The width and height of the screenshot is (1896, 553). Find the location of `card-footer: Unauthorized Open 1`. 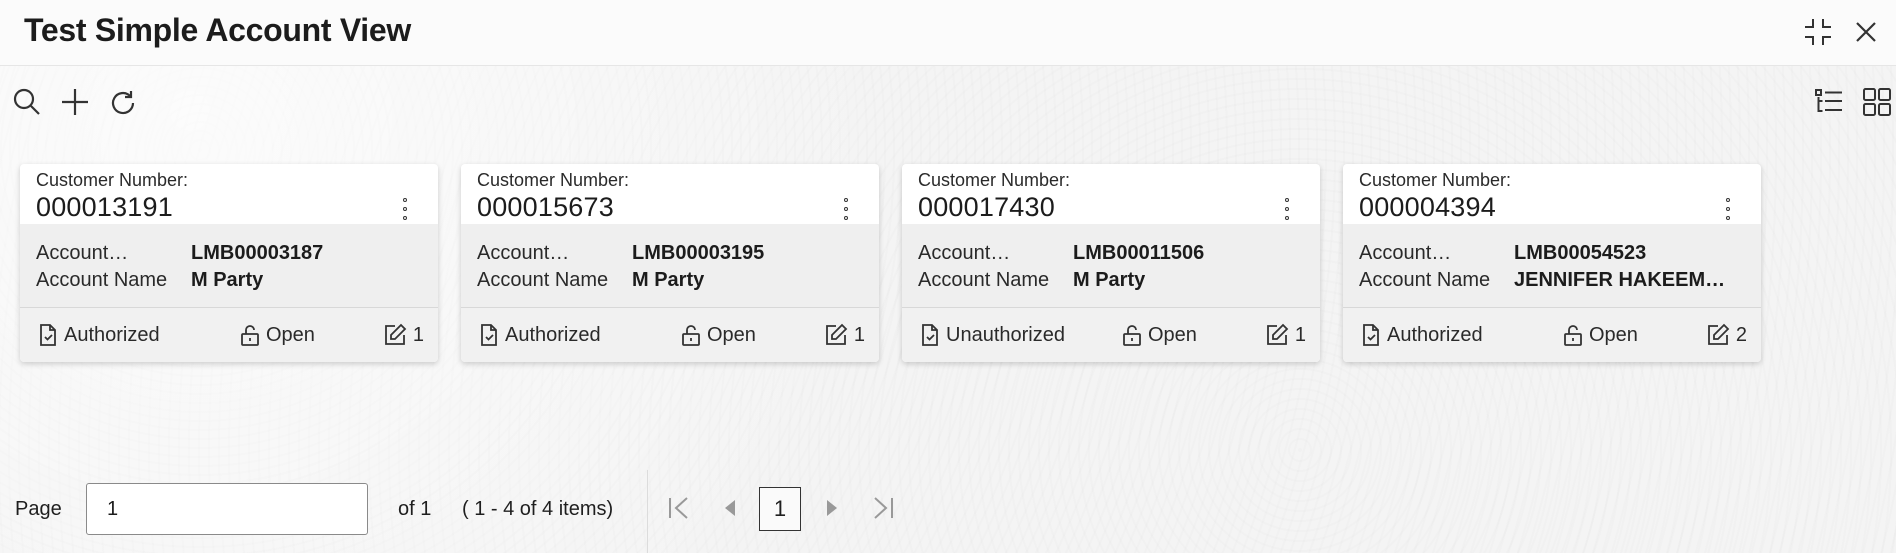

card-footer: Unauthorized Open 1 is located at coordinates (1111, 335).